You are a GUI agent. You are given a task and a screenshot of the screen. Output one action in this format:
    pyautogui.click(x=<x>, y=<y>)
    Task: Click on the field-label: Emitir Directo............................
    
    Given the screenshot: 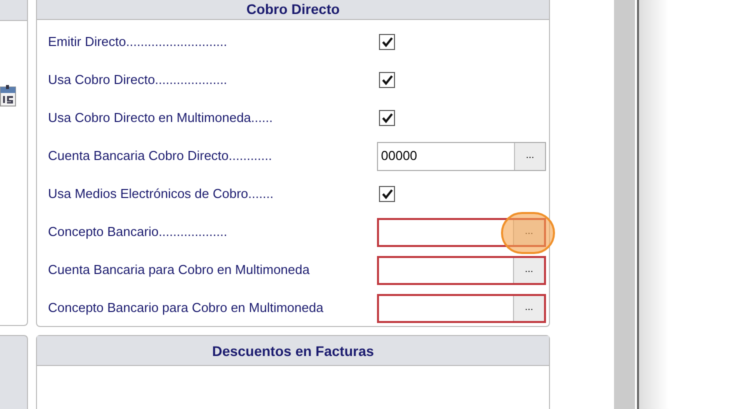 What is the action you would take?
    pyautogui.click(x=138, y=42)
    